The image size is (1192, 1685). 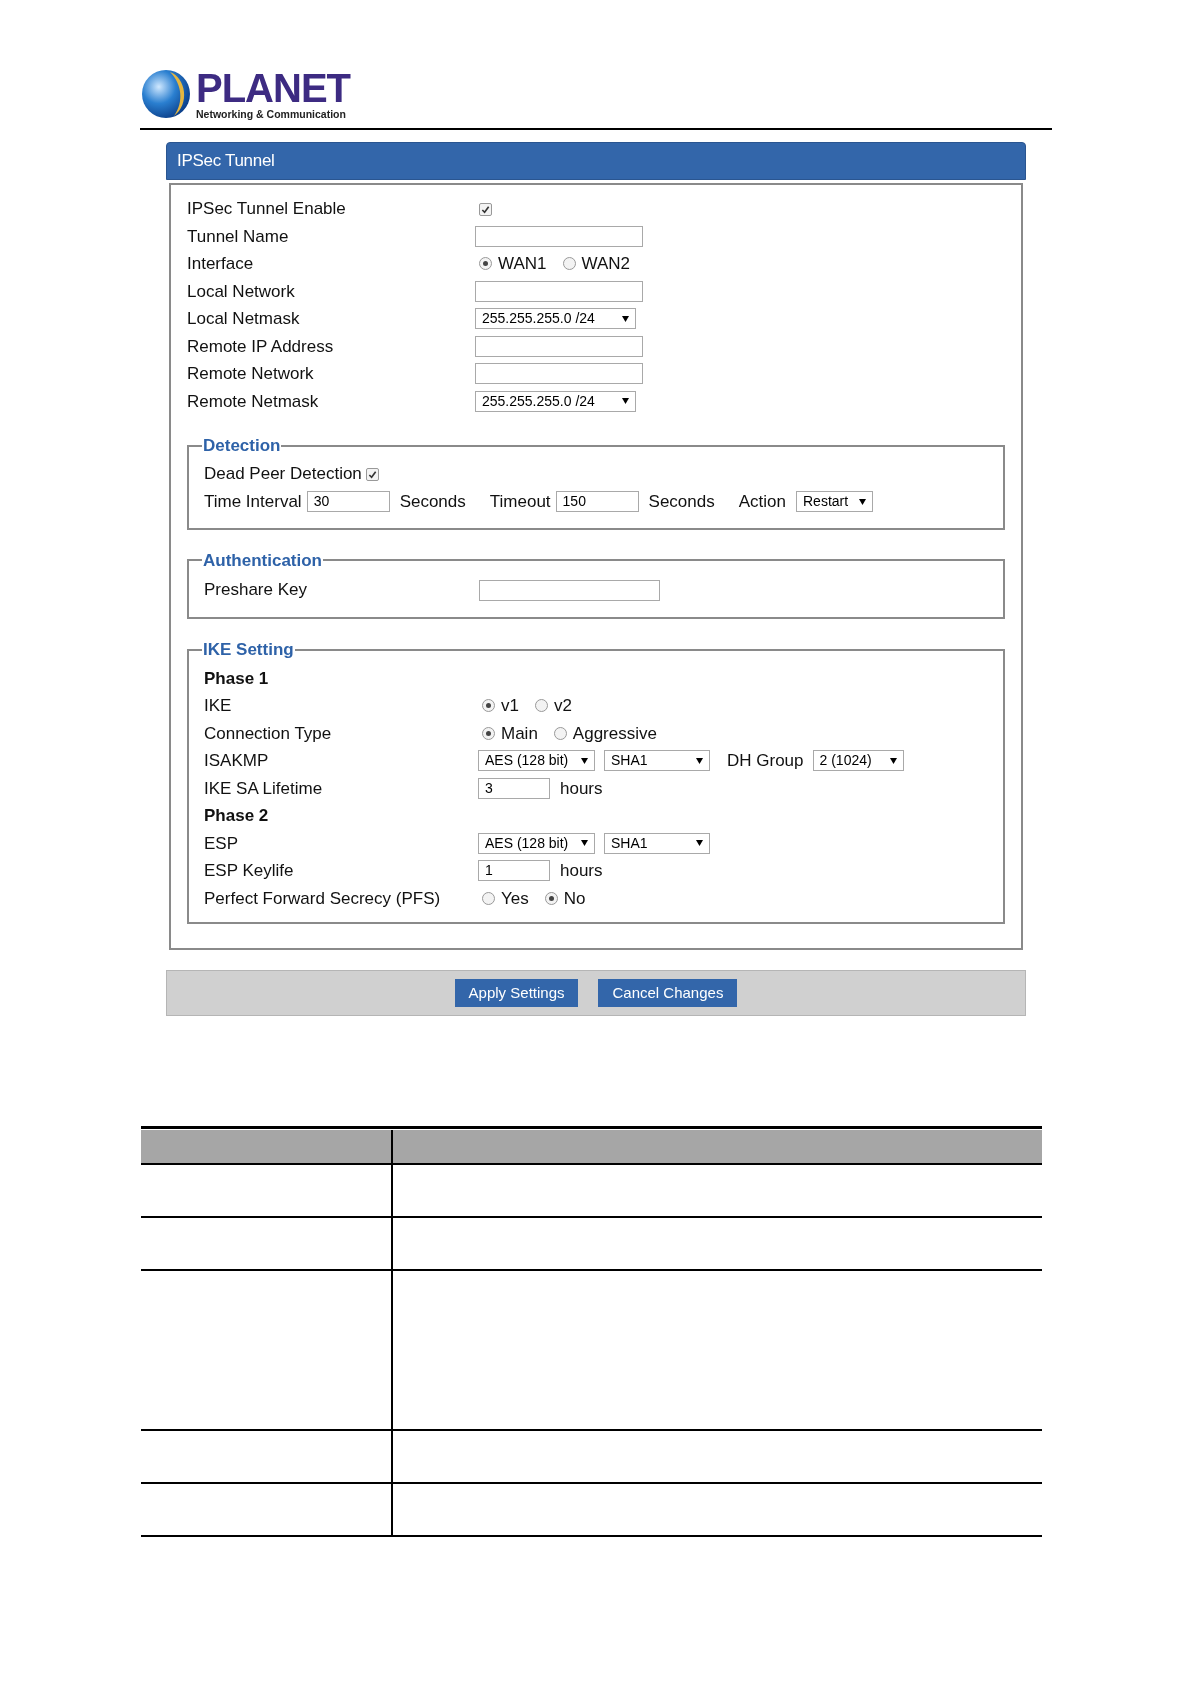 What do you see at coordinates (765, 761) in the screenshot?
I see `field-label: DH Group` at bounding box center [765, 761].